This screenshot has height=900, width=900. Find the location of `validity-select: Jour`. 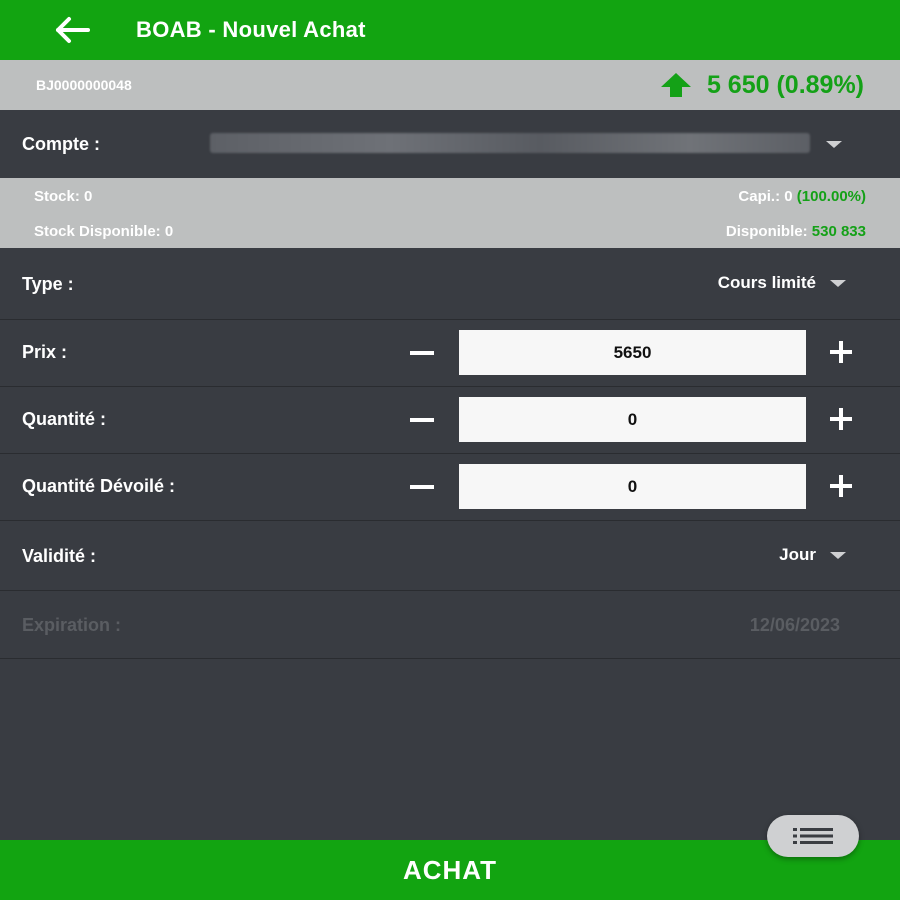

validity-select: Jour is located at coordinates (812, 555).